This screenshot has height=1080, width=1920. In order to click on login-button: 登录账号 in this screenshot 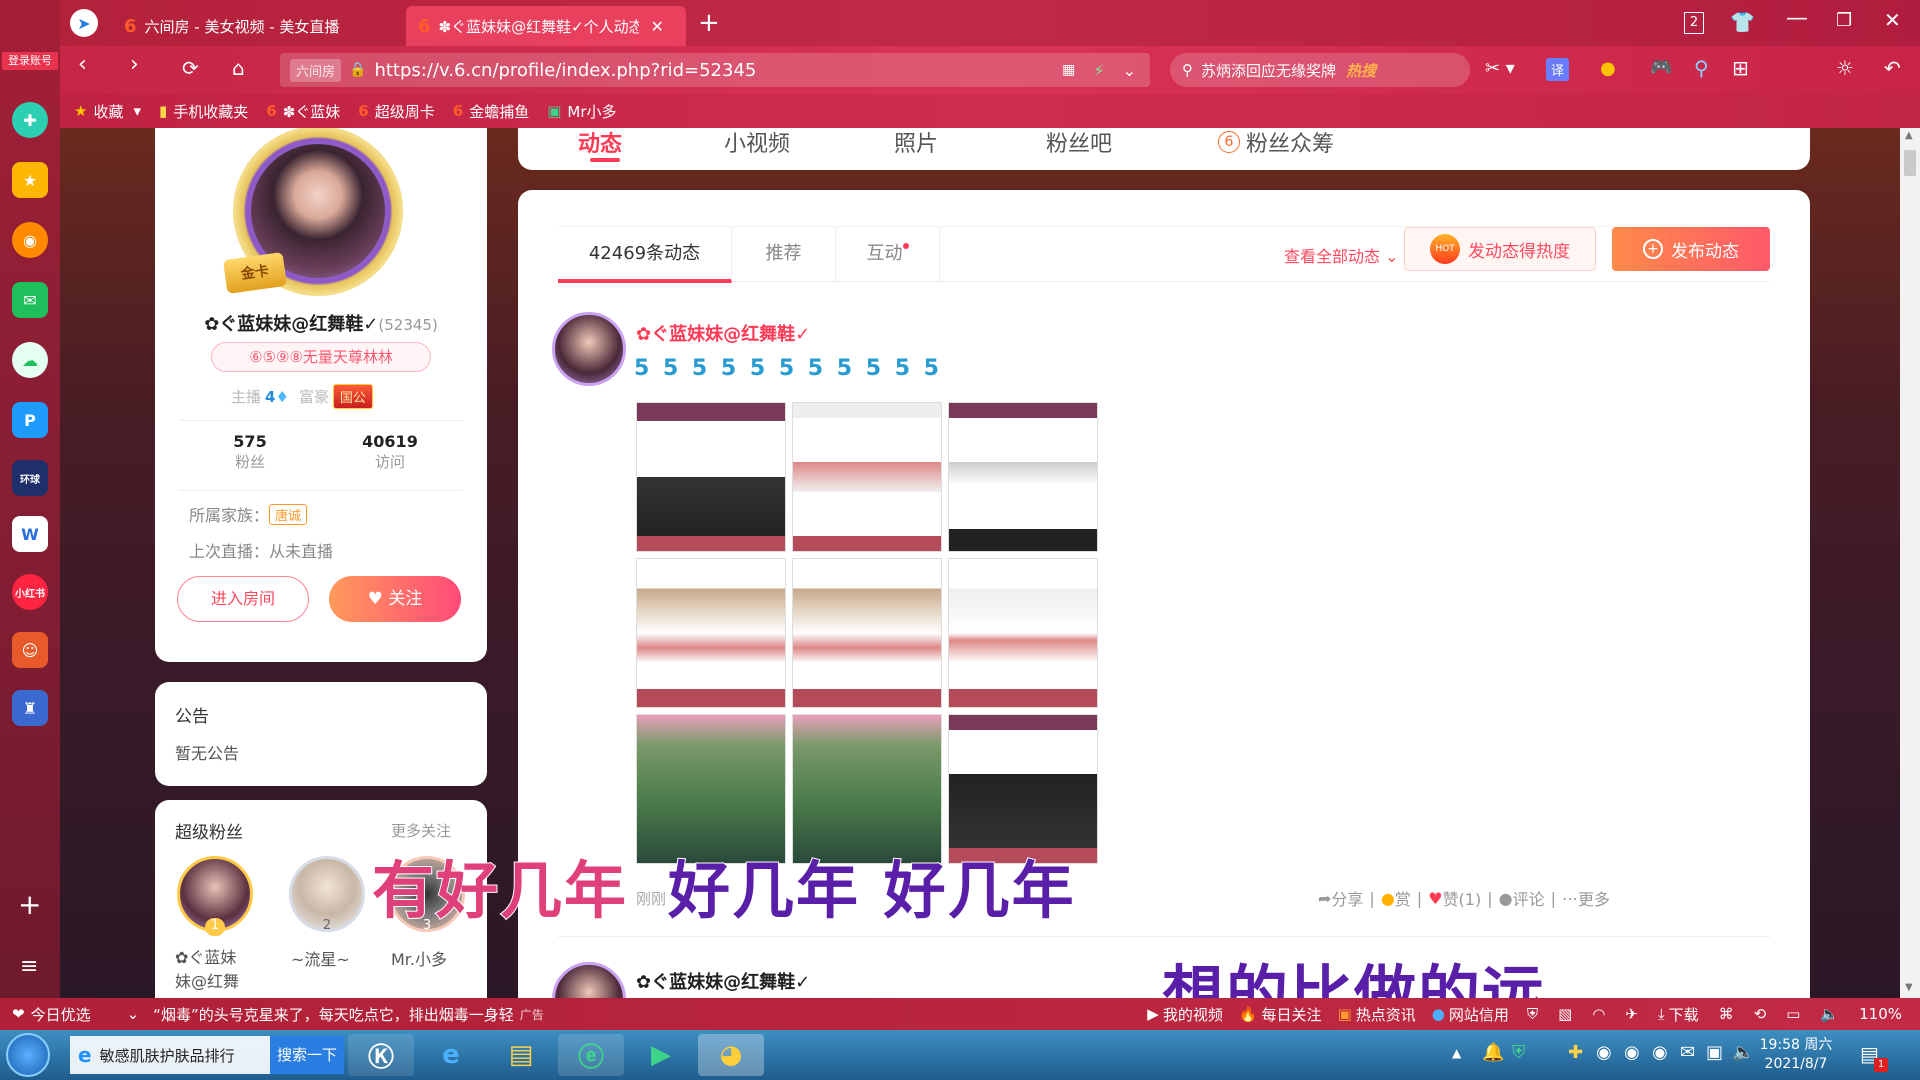, I will do `click(30, 61)`.